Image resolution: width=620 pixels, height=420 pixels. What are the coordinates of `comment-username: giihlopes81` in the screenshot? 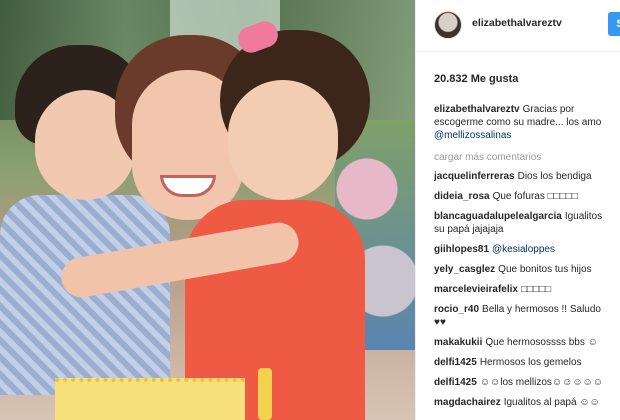 It's located at (461, 249).